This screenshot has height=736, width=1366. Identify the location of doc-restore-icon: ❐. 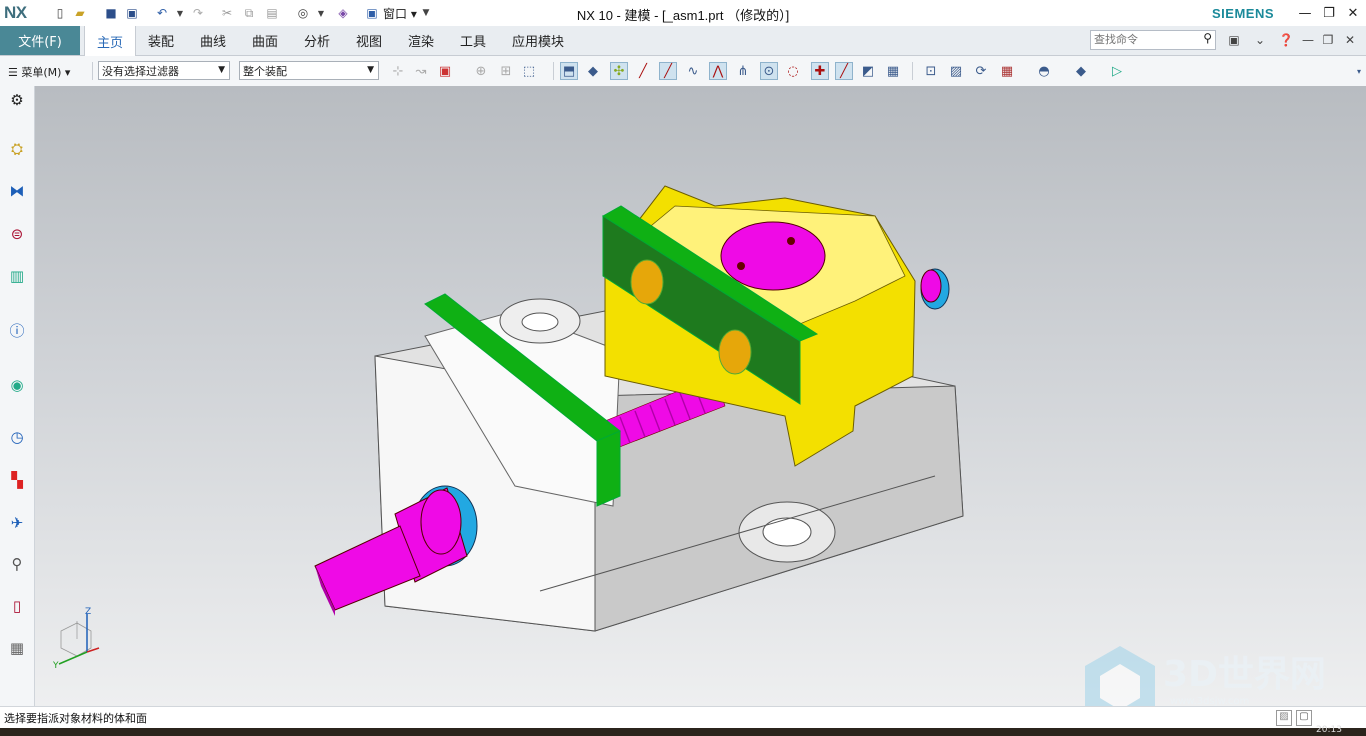
(1328, 40).